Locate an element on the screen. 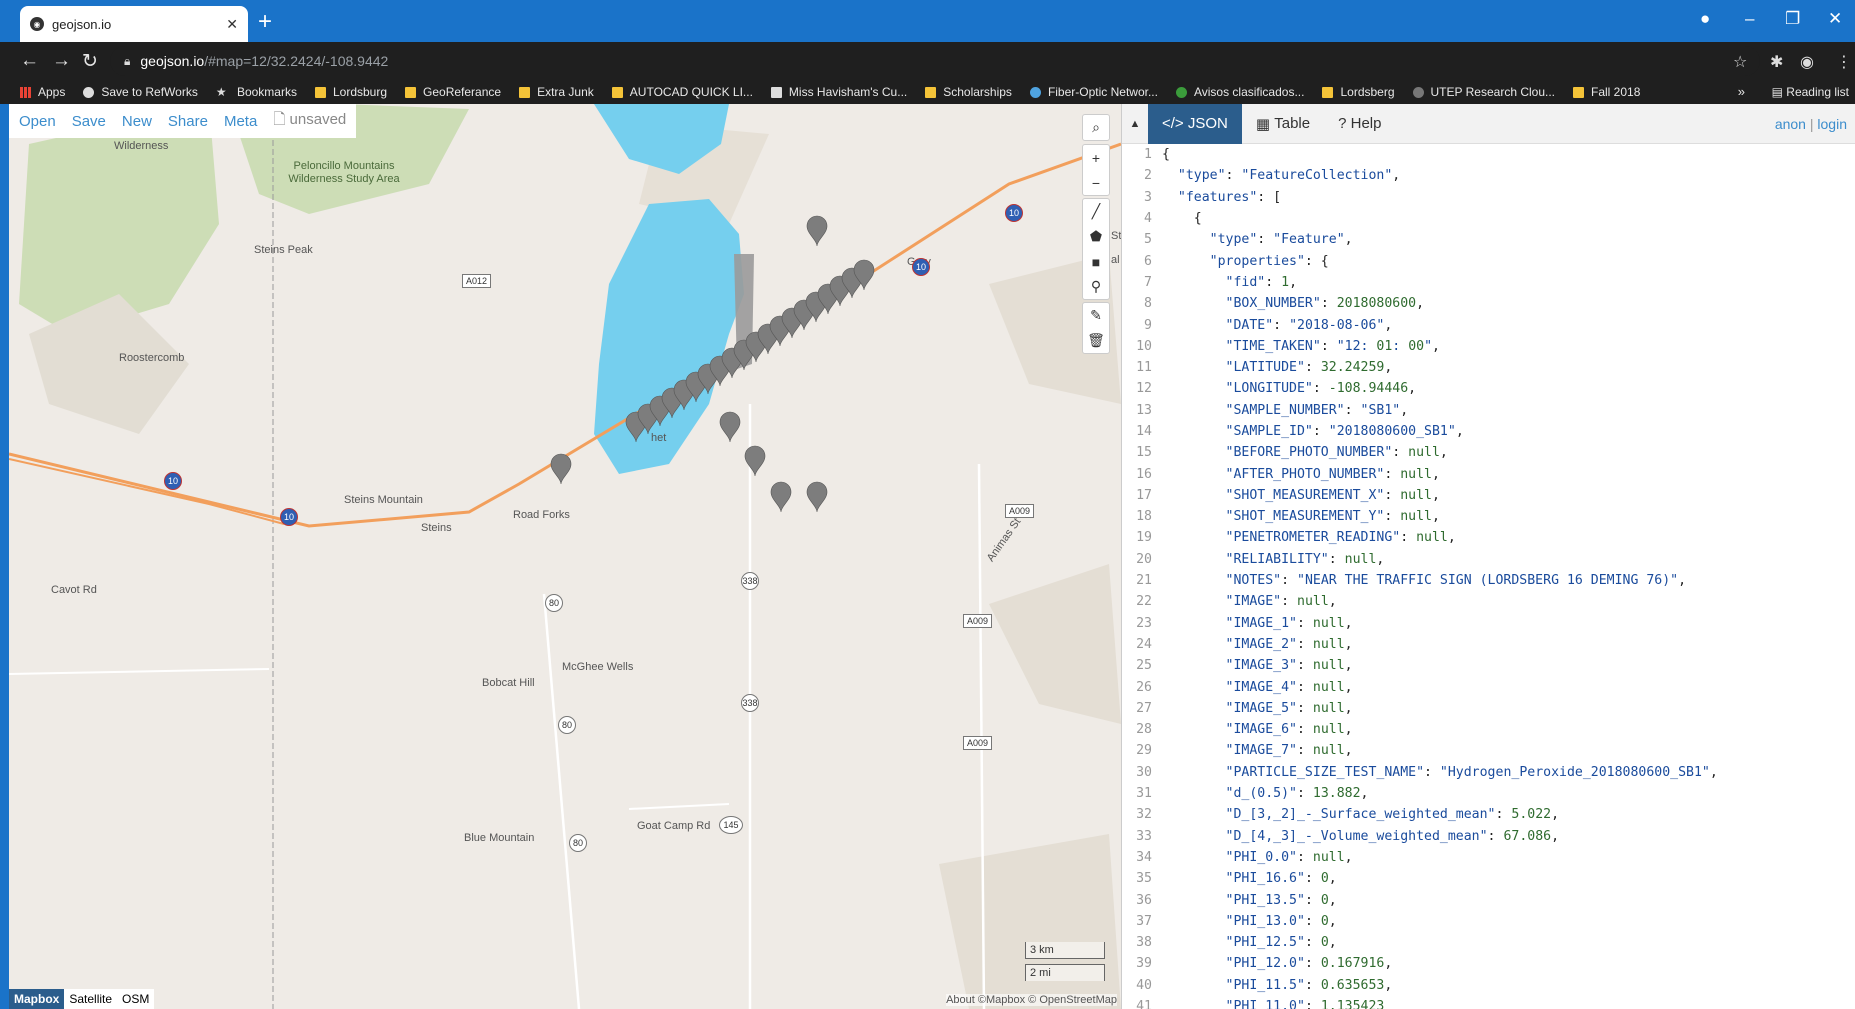 The image size is (1855, 1009). code-line: 5 "type": "Feature", is located at coordinates (1488, 239).